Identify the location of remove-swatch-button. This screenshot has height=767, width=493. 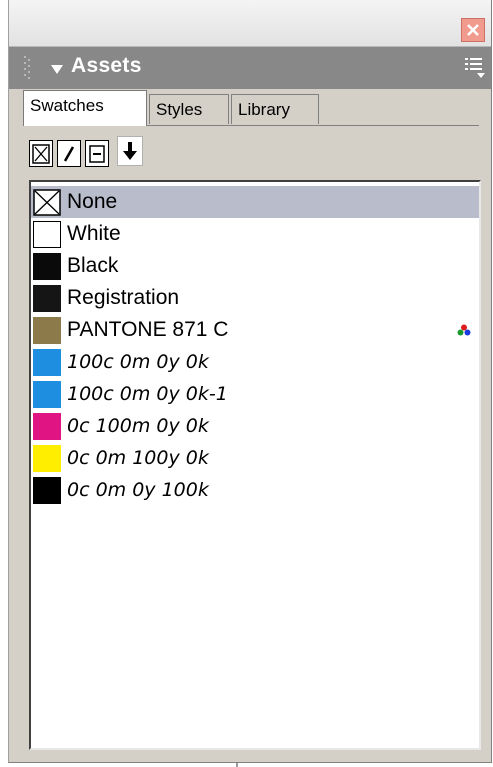
(97, 153).